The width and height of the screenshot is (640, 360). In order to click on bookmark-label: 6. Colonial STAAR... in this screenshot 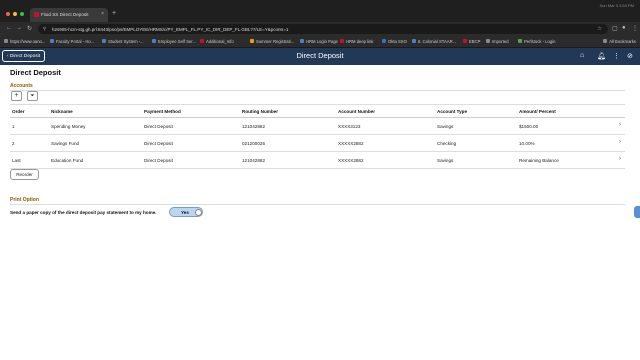, I will do `click(437, 41)`.